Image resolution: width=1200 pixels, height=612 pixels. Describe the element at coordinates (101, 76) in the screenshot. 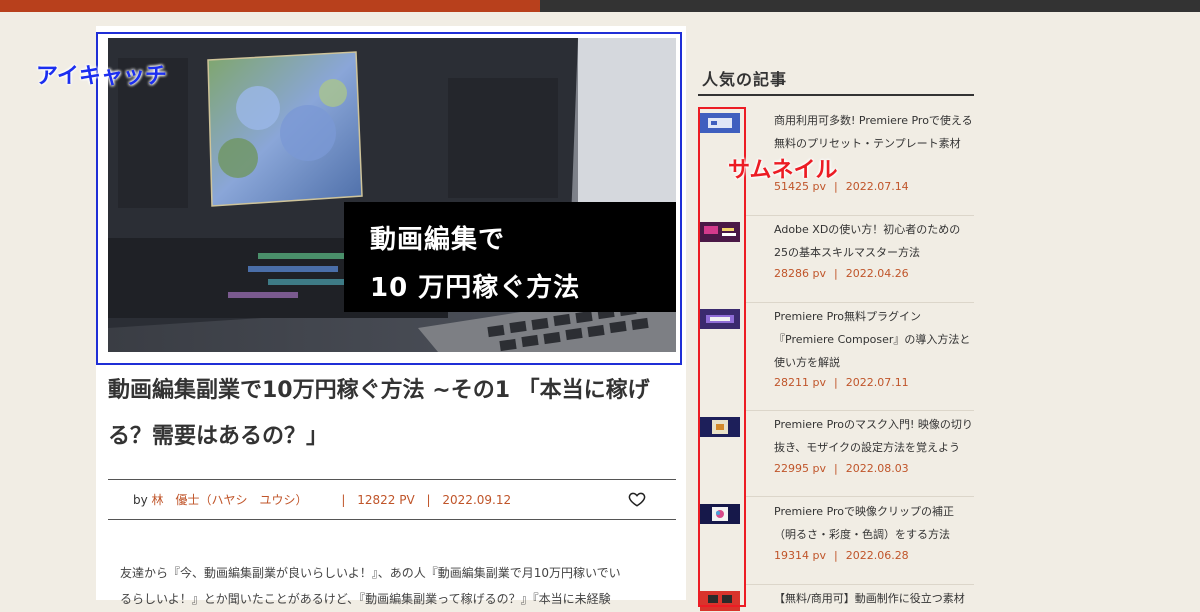

I see `eyecatch-annotation: アイキャッチ` at that location.